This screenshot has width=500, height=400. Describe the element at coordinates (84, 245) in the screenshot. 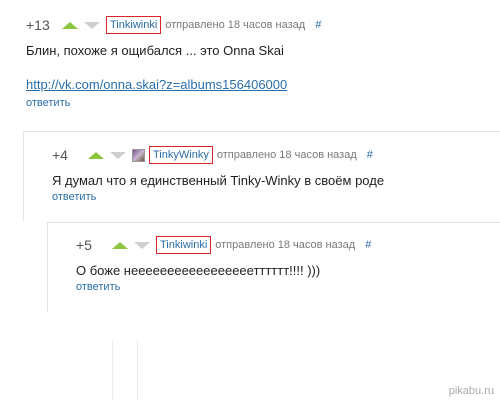

I see `comment-rating: +5` at that location.